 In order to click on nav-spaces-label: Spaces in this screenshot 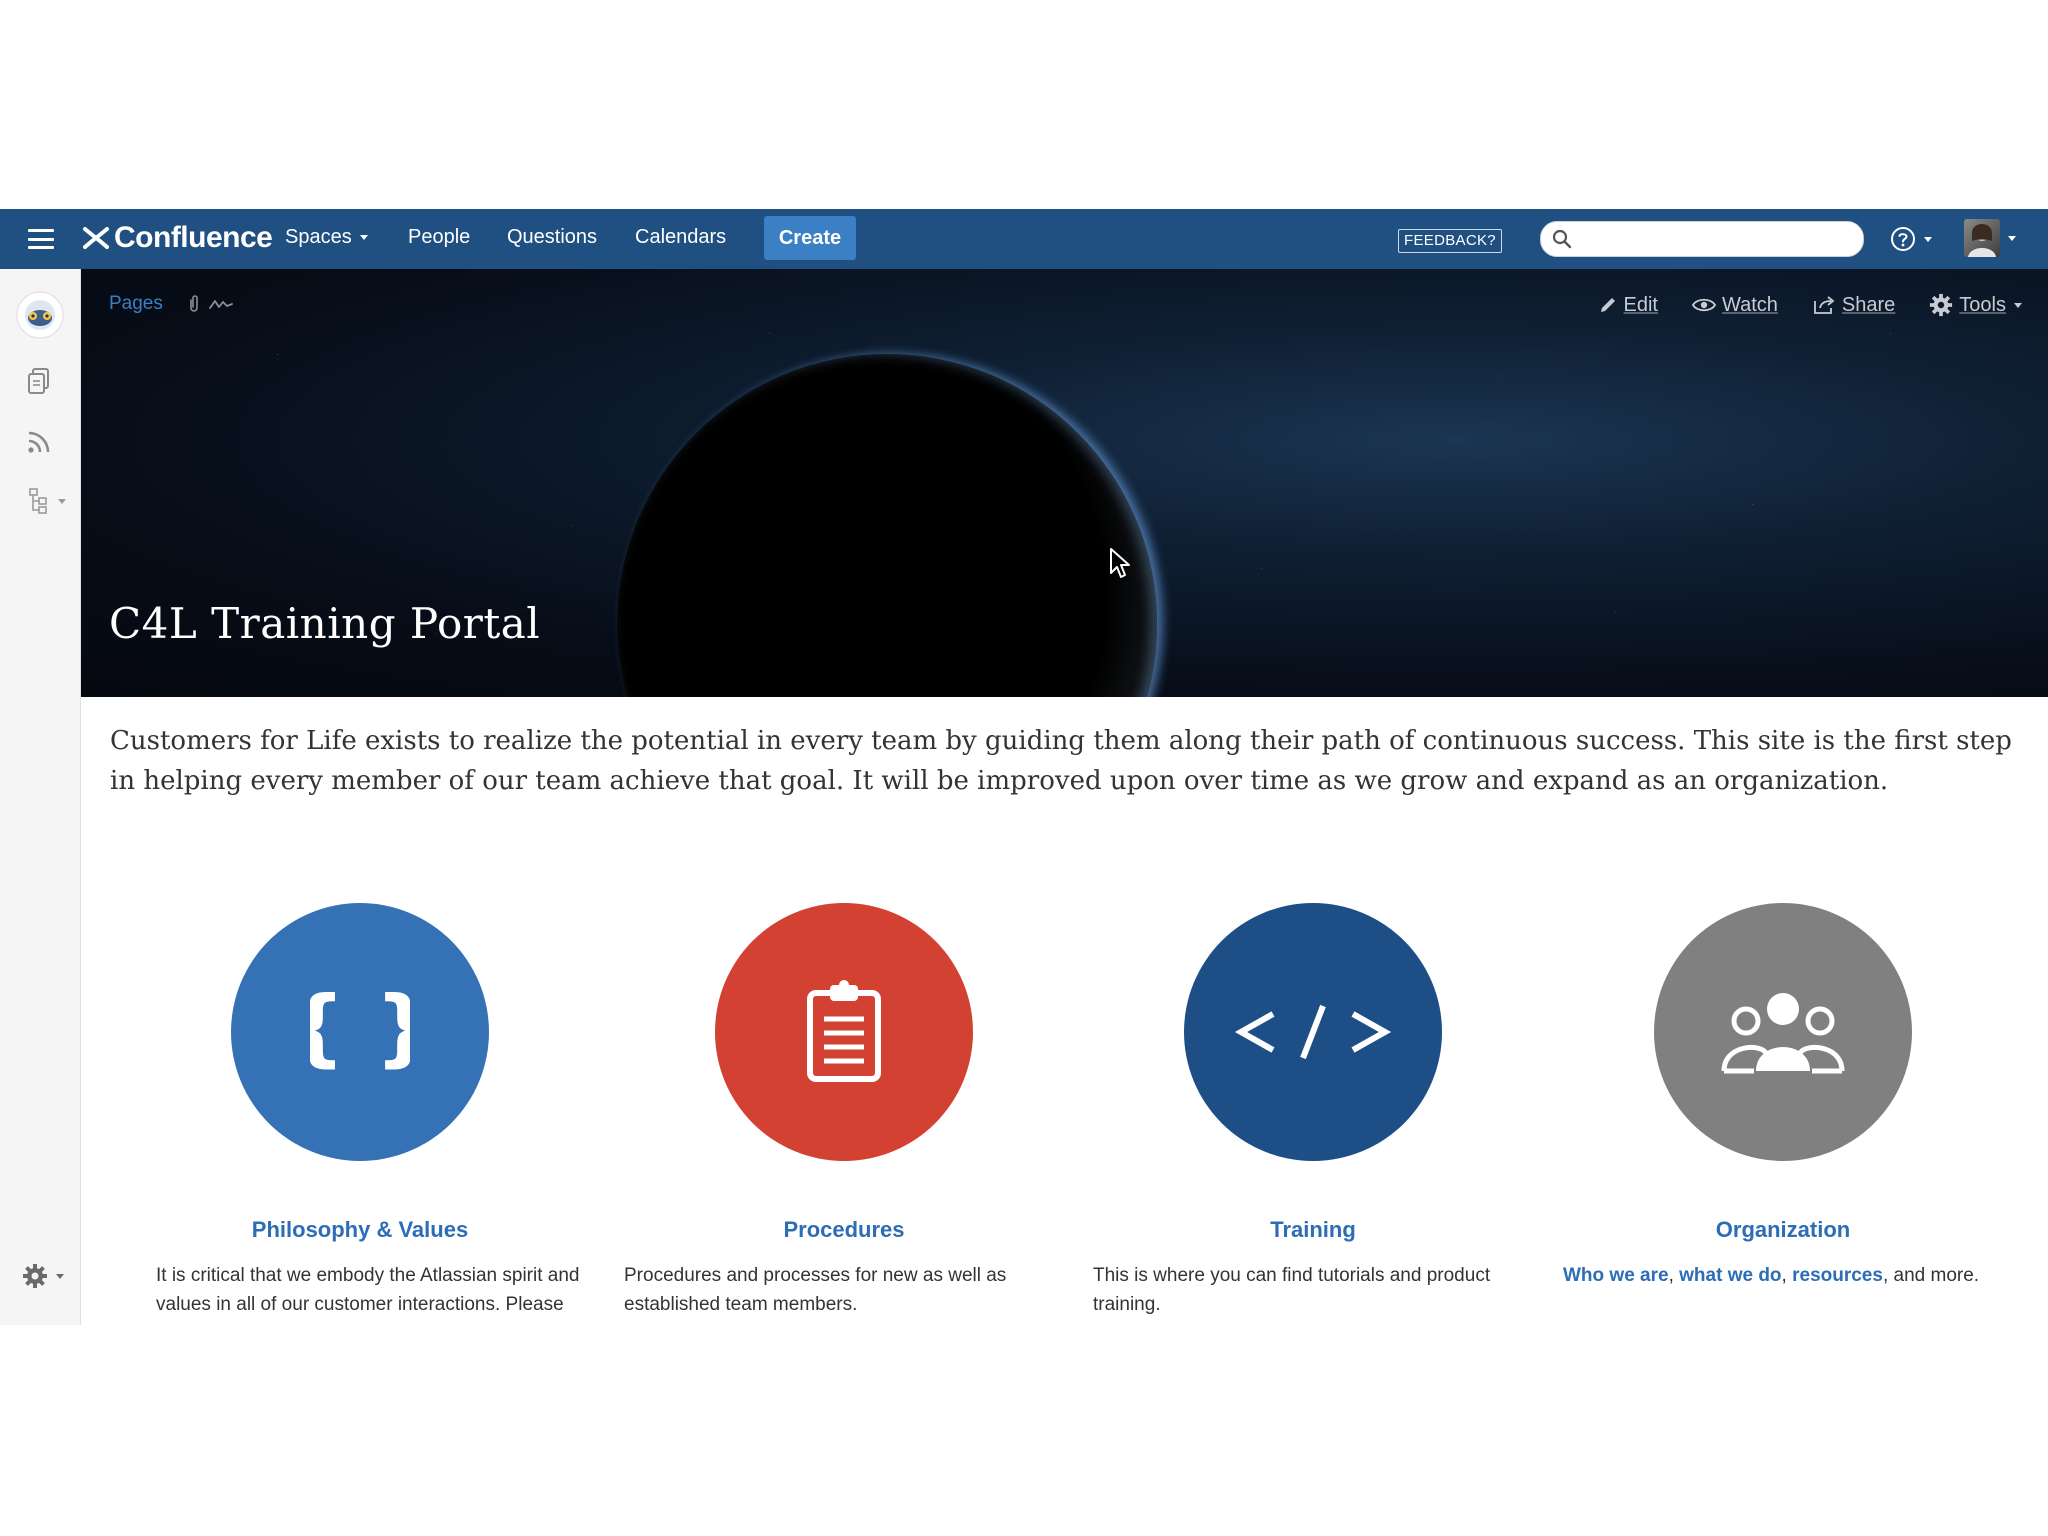, I will do `click(318, 237)`.